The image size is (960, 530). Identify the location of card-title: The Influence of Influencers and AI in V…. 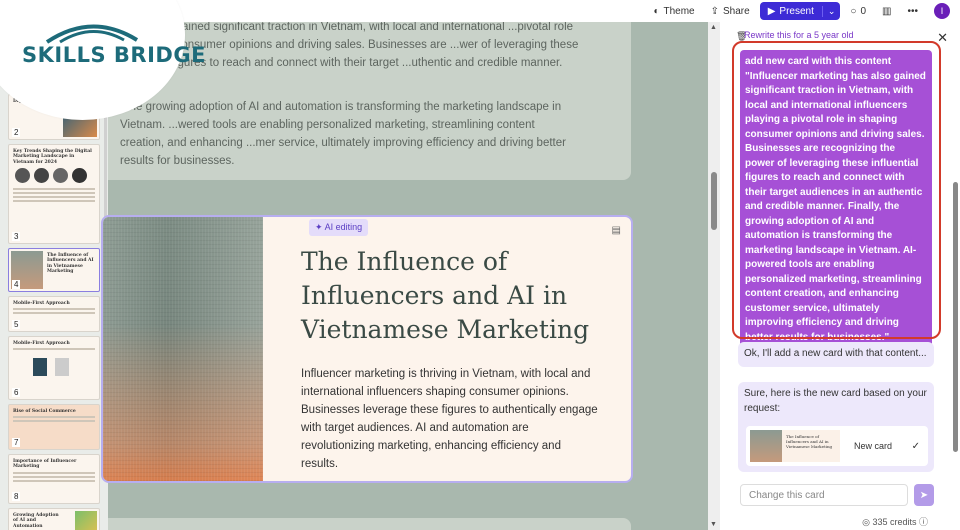
(451, 296).